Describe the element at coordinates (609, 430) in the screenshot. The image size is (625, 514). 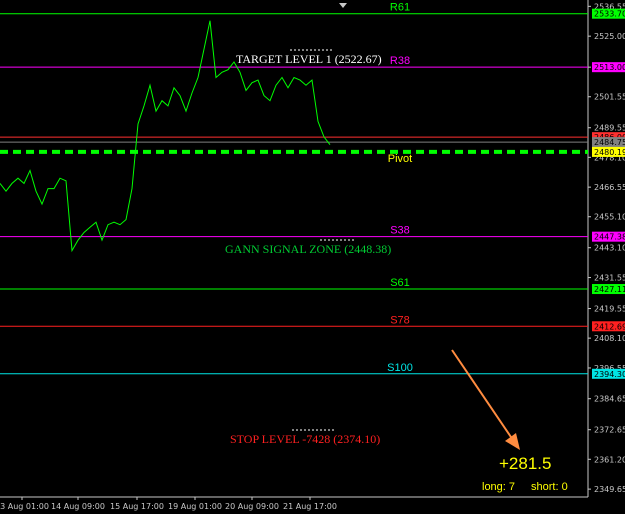
I see `price-tick-label: 2372.65` at that location.